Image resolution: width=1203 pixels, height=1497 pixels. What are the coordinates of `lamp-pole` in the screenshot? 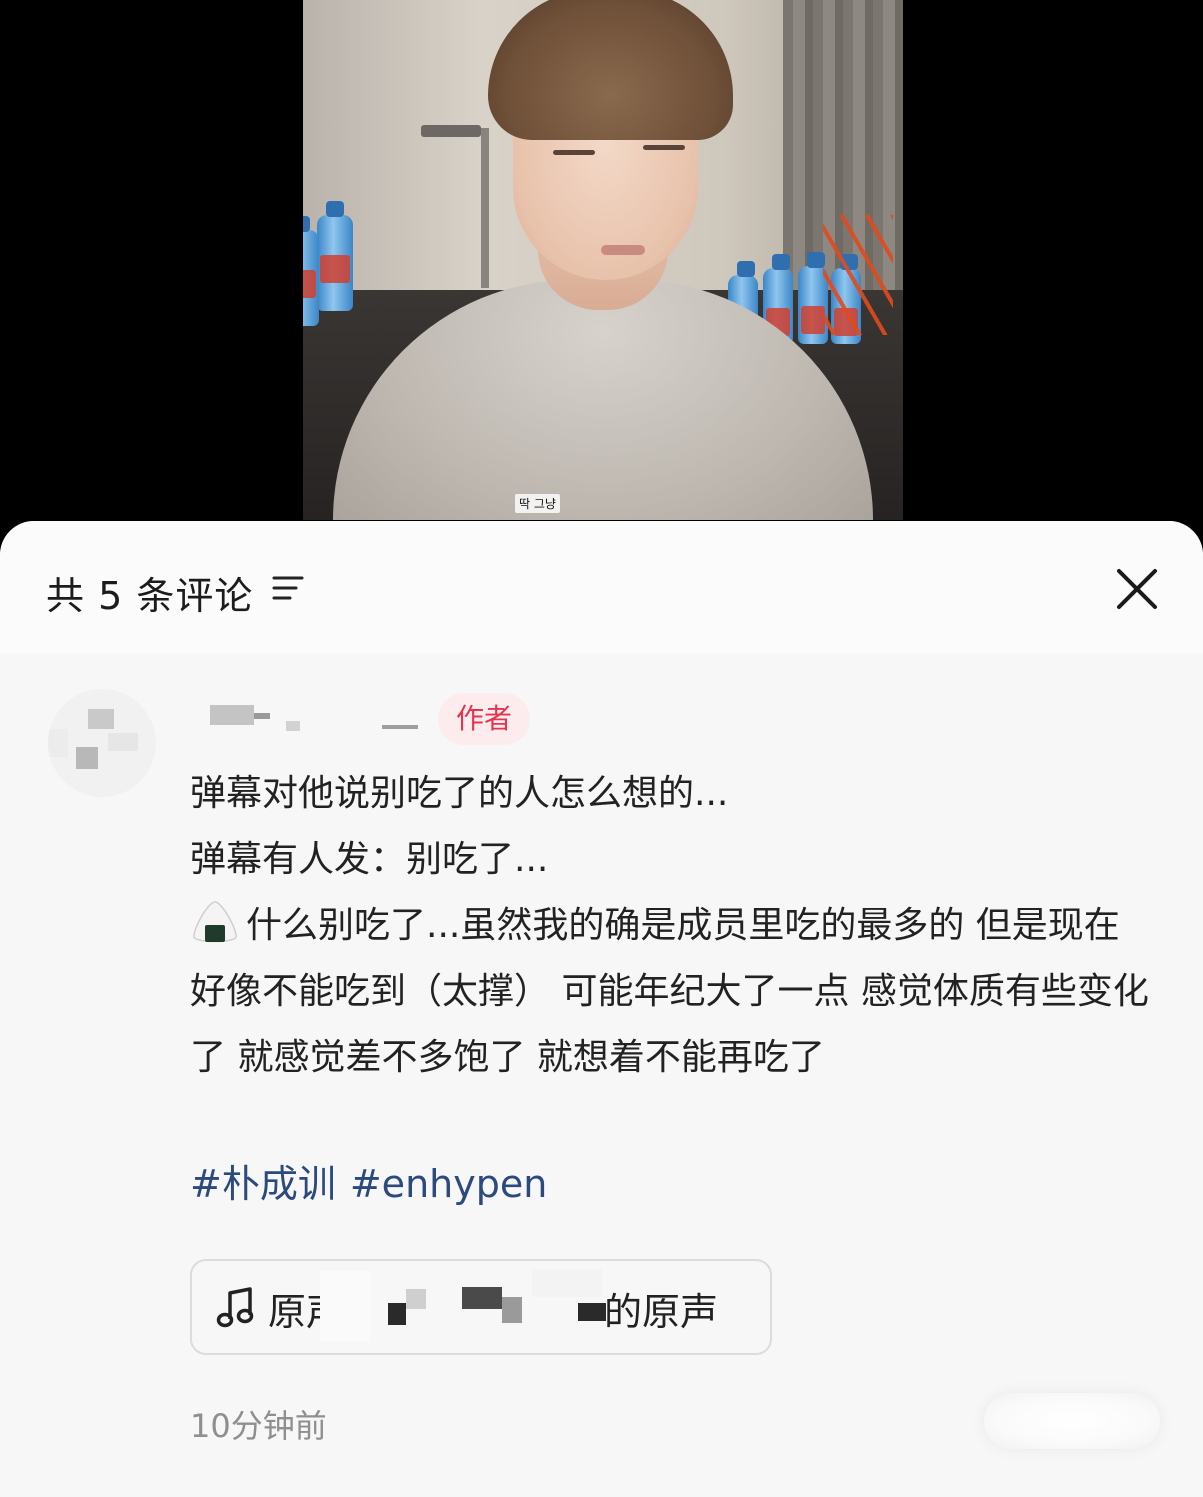 It's located at (485, 208).